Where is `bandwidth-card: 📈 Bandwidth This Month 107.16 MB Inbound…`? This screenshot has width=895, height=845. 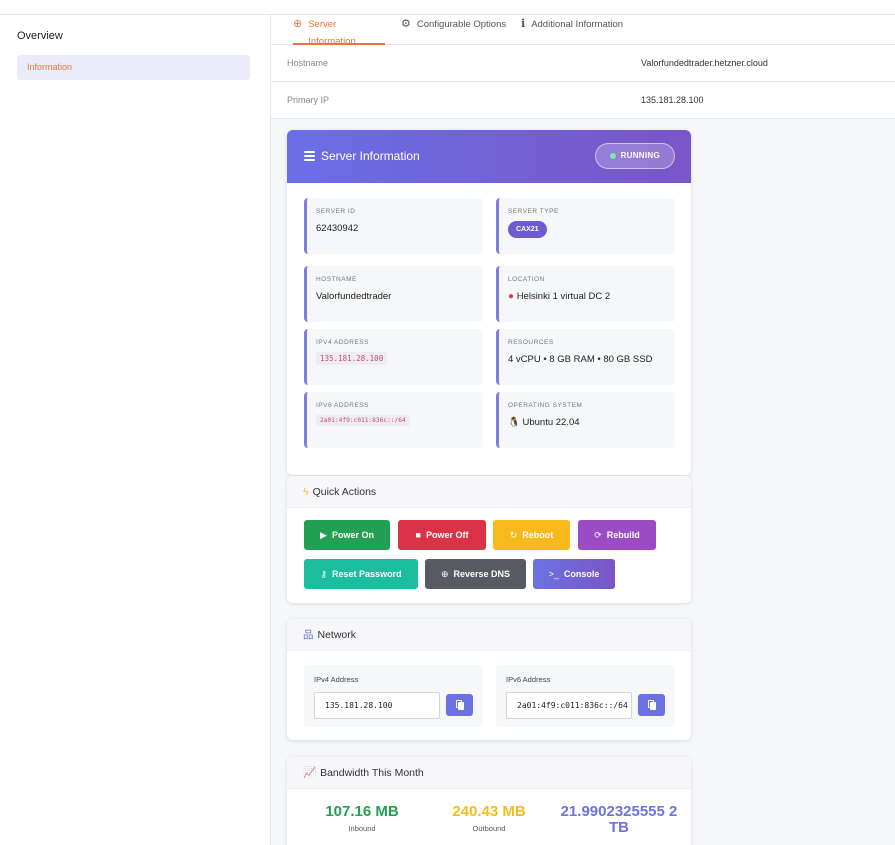
bandwidth-card: 📈 Bandwidth This Month 107.16 MB Inbound… is located at coordinates (489, 801).